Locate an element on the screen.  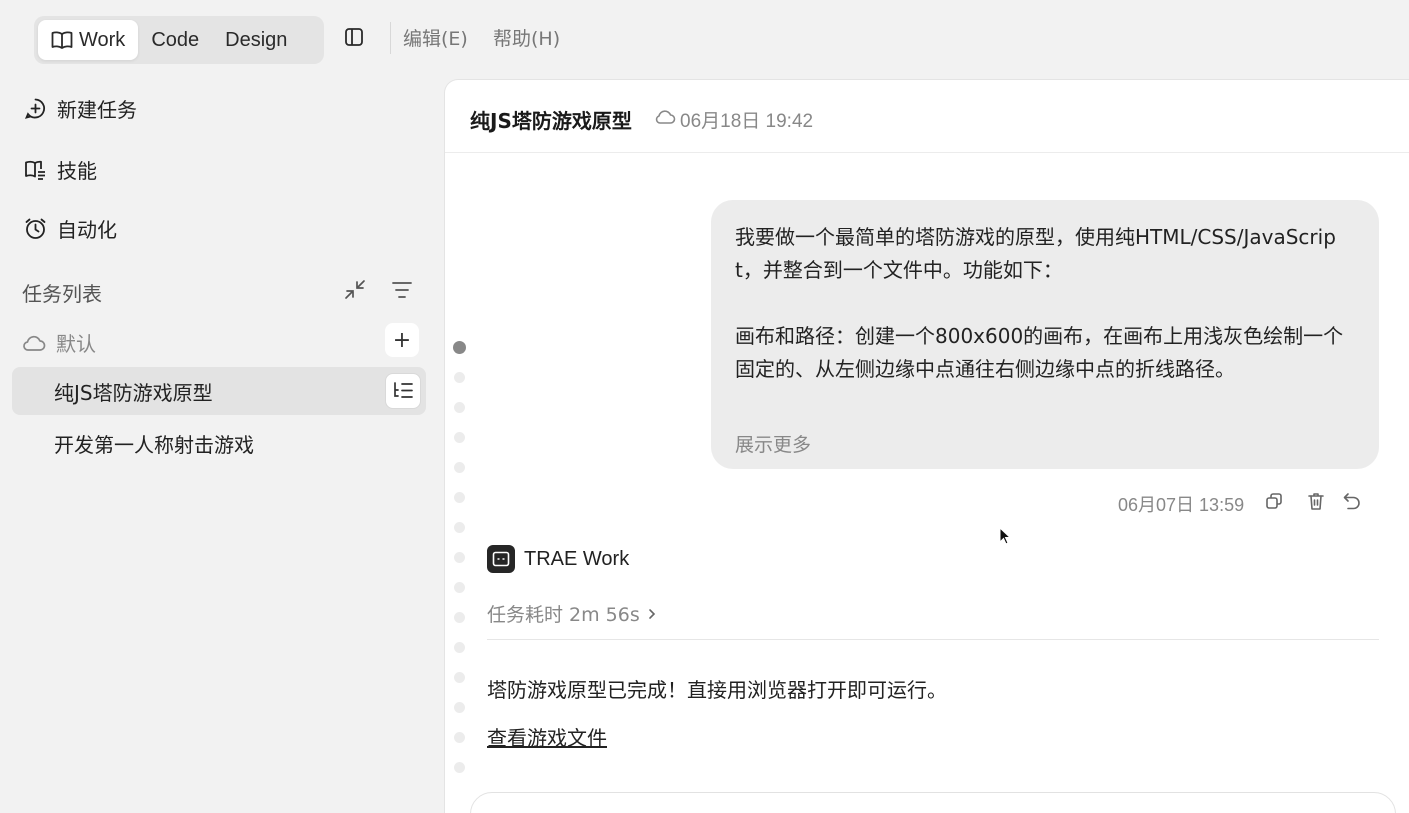
chat-updated-time: 06月18日 19:42 is located at coordinates (747, 121).